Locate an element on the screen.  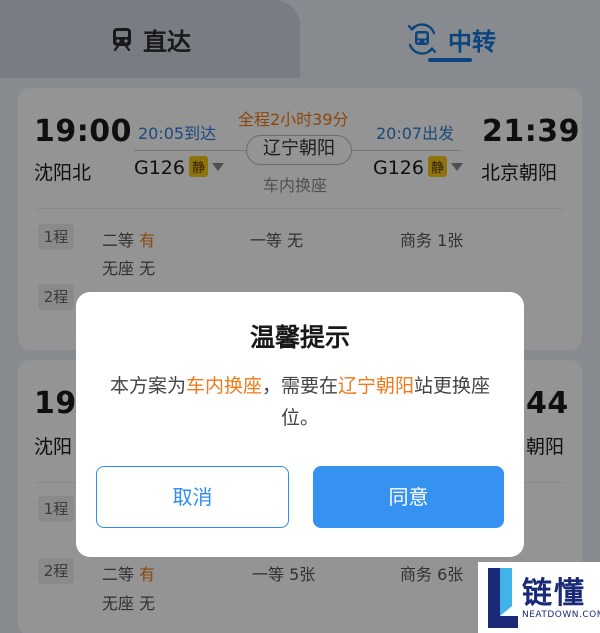
watermark-site: NEATDOWN.COM is located at coordinates (561, 615).